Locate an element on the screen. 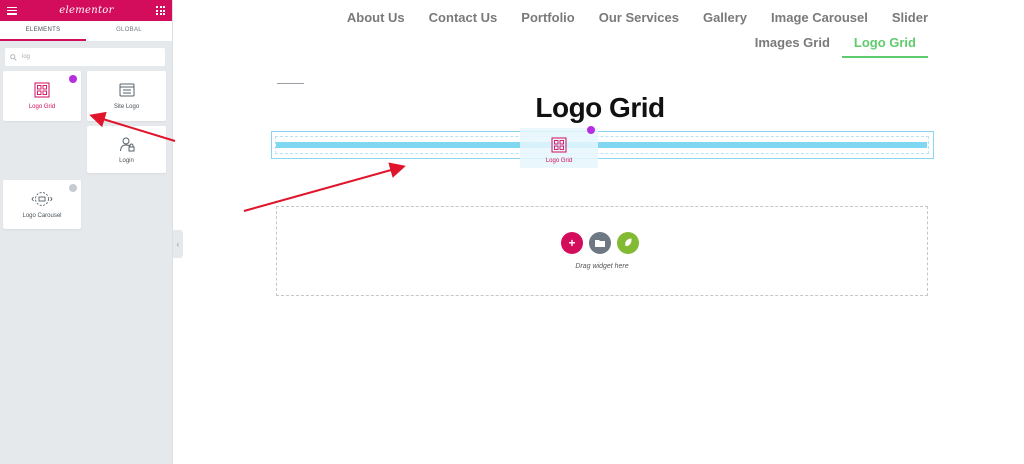 The width and height of the screenshot is (1024, 464). dragging-widget-label: Logo Grid is located at coordinates (559, 161).